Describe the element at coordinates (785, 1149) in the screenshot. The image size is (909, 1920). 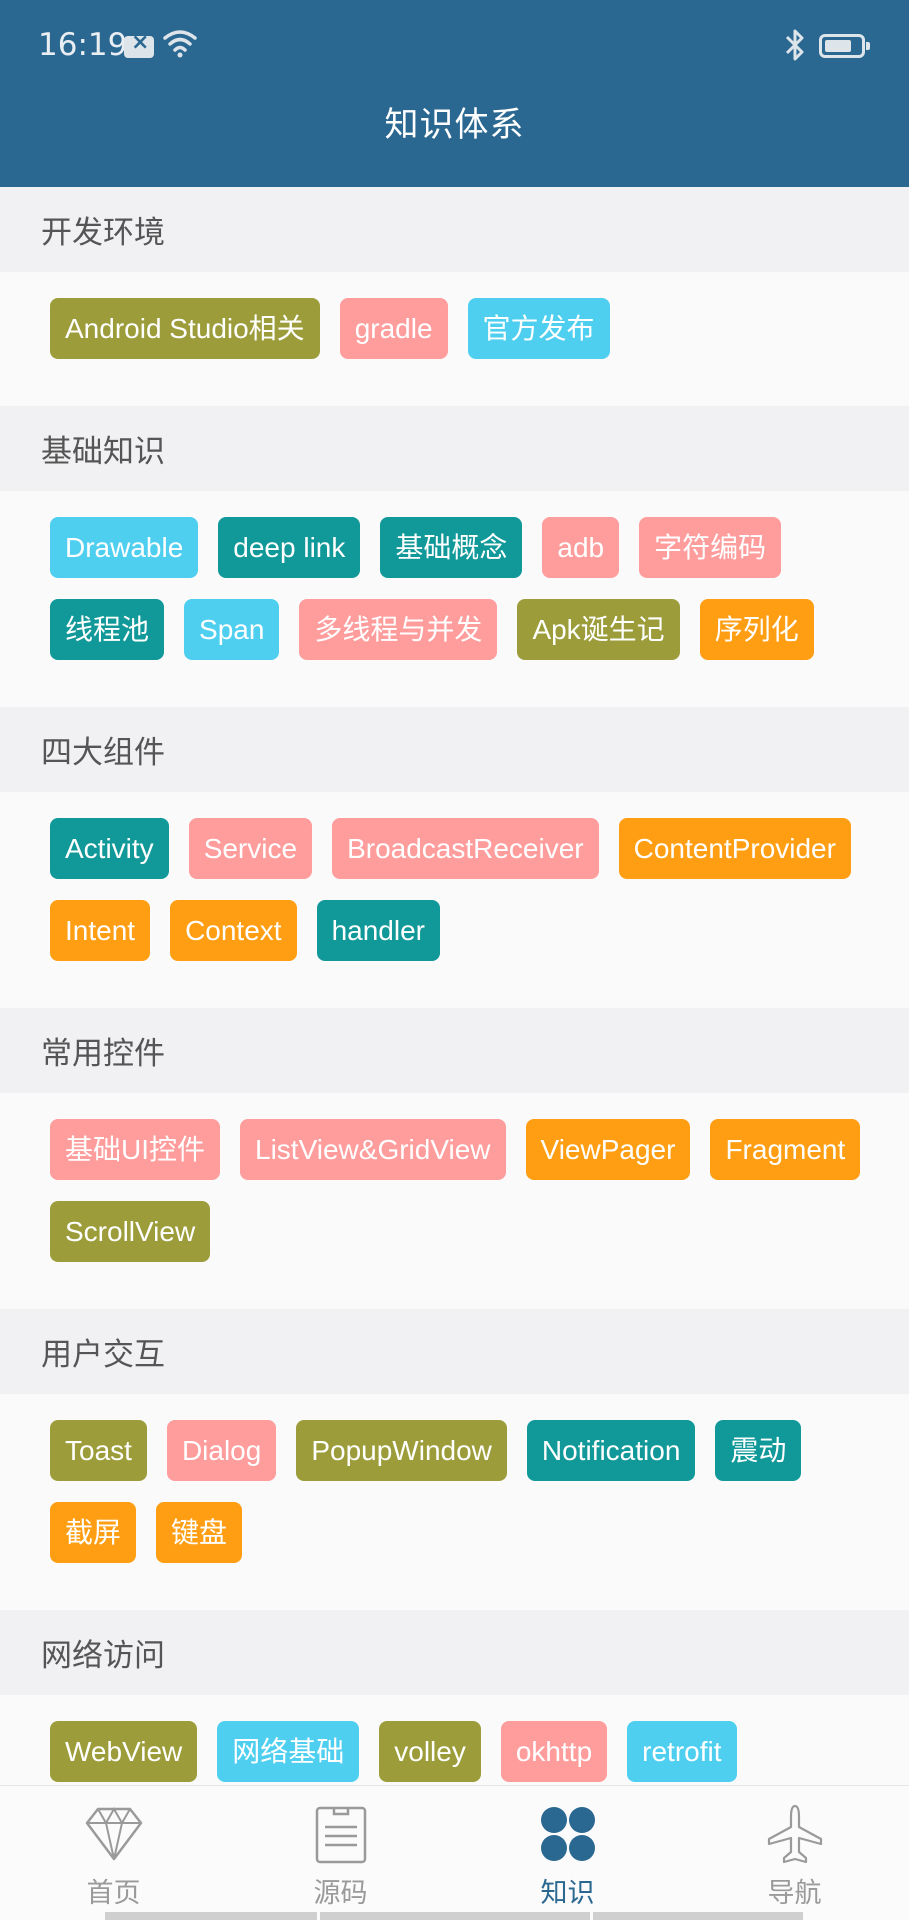
I see `tag-chip: Fragment` at that location.